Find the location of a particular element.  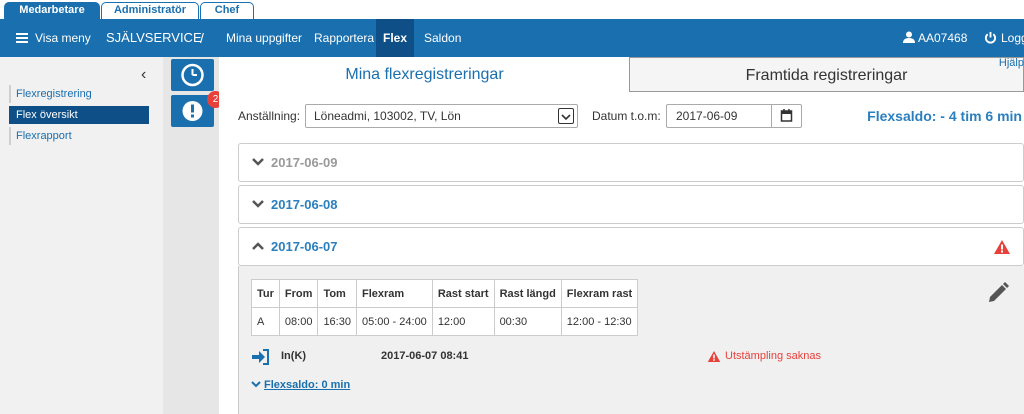

logout-button: Logg is located at coordinates (1004, 38).